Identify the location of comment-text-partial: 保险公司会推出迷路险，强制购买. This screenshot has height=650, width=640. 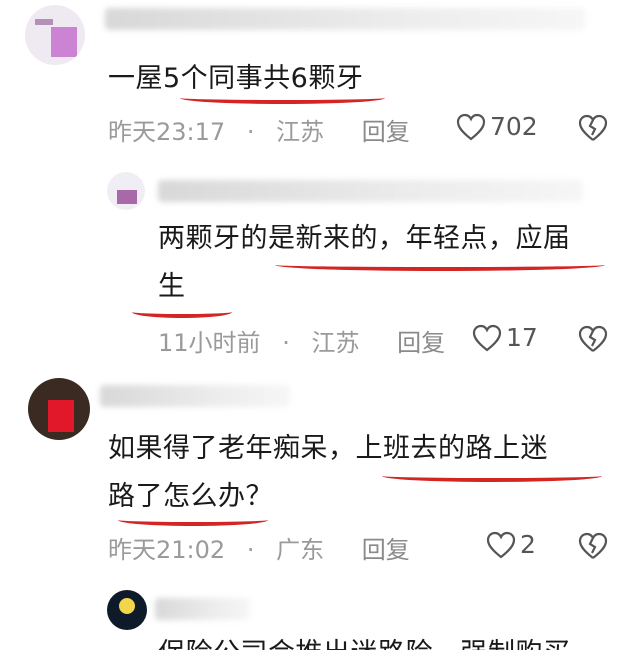
(364, 642).